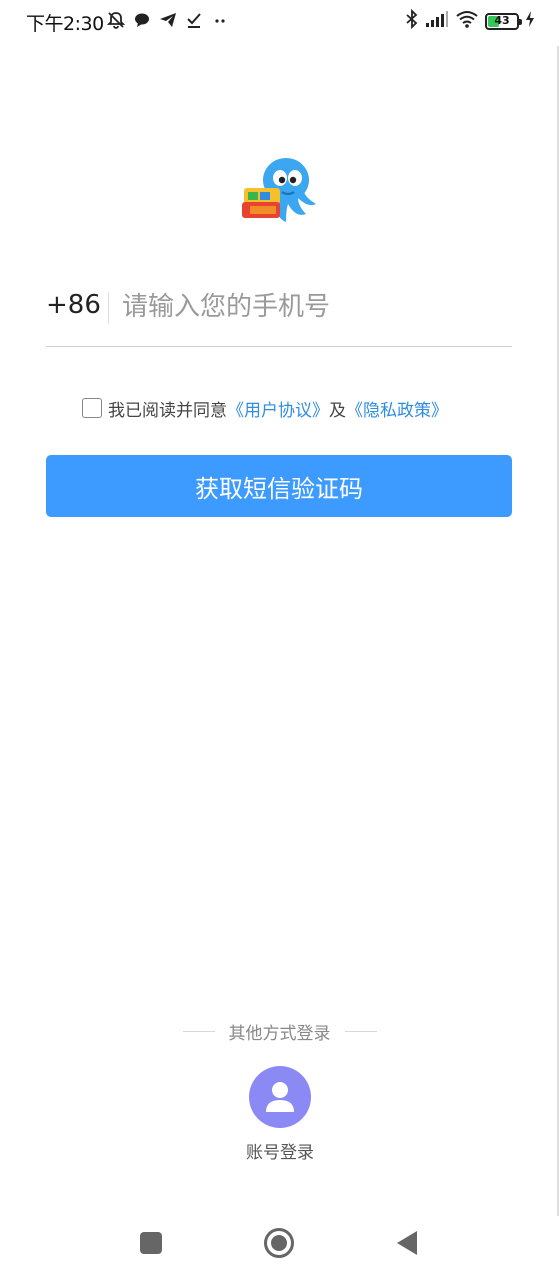  I want to click on battery-icon: 43, so click(503, 21).